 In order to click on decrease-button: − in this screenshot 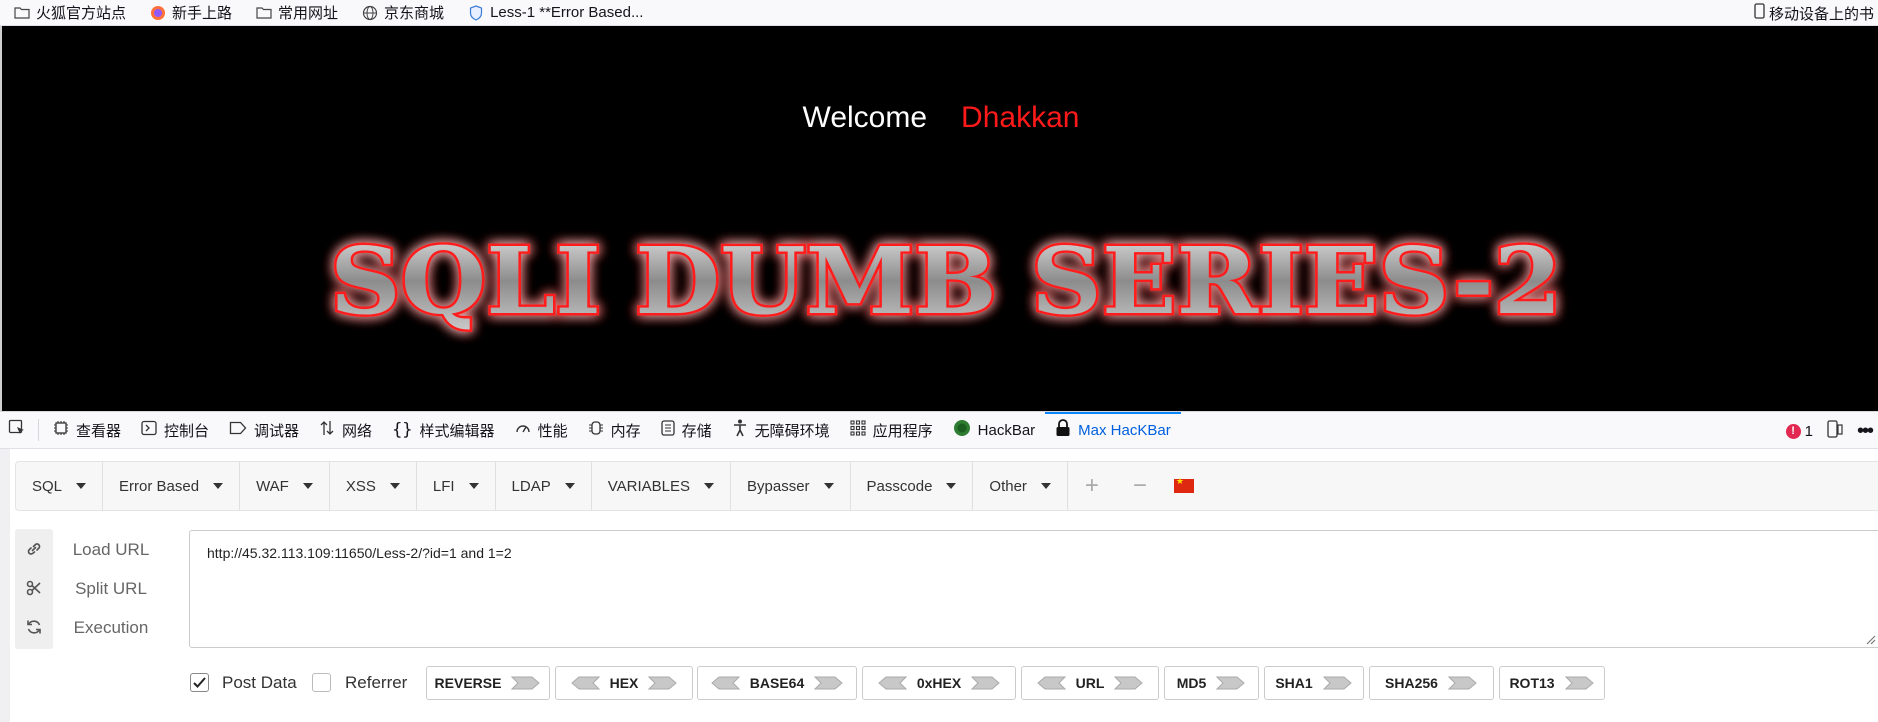, I will do `click(1140, 486)`.